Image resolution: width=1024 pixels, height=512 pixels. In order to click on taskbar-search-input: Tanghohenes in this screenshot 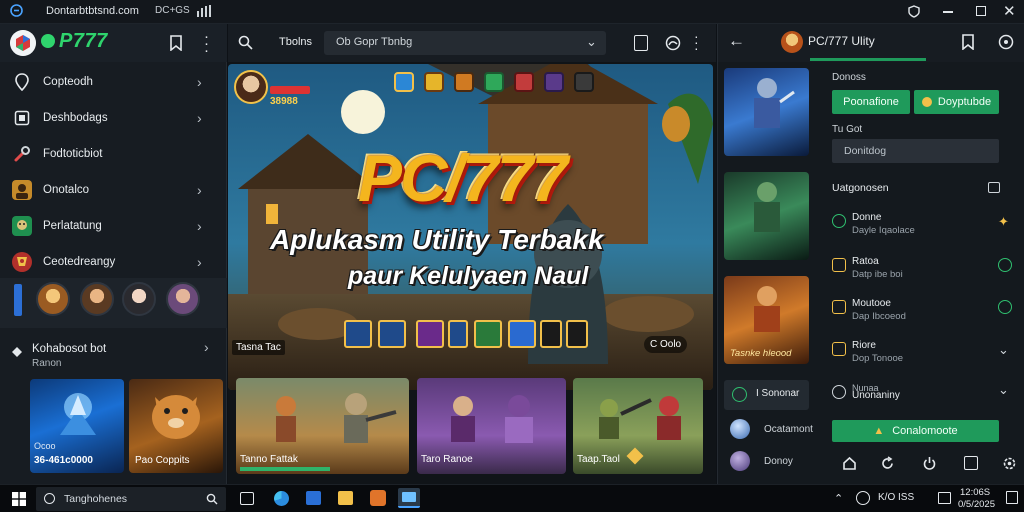, I will do `click(131, 499)`.